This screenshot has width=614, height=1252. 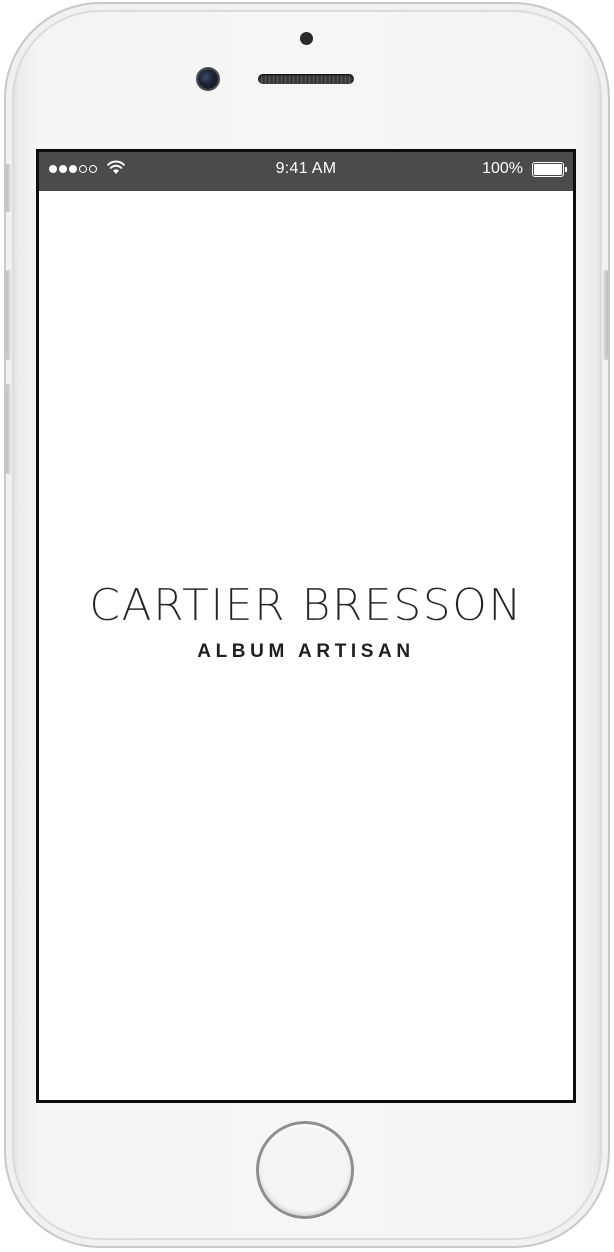 I want to click on splash-logo: CARTIER BRESSON ALBUM ARTISAN, so click(x=306, y=620).